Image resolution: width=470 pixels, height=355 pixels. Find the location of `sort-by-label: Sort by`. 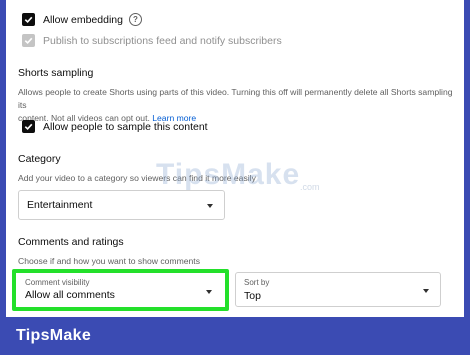

sort-by-label: Sort by is located at coordinates (257, 282).